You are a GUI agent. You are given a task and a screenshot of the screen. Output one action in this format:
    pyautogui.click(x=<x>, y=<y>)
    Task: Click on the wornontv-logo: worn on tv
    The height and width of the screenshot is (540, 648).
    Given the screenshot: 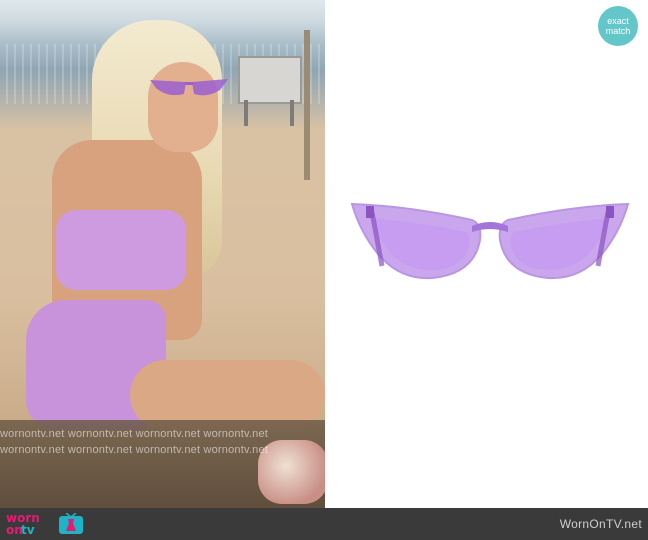 What is the action you would take?
    pyautogui.click(x=46, y=524)
    